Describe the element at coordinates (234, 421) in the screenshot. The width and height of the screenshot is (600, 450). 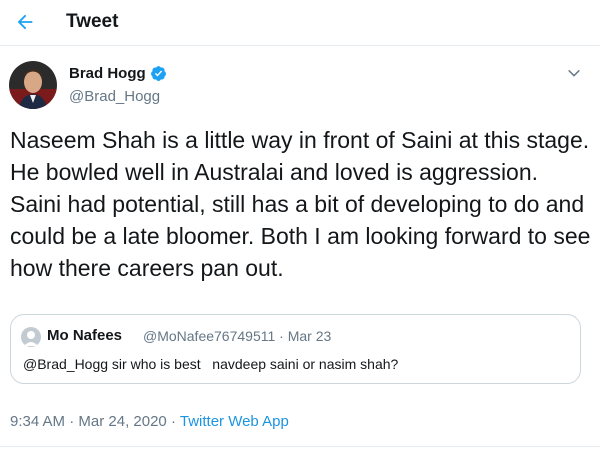
I see `source-app-link: Twitter Web App` at that location.